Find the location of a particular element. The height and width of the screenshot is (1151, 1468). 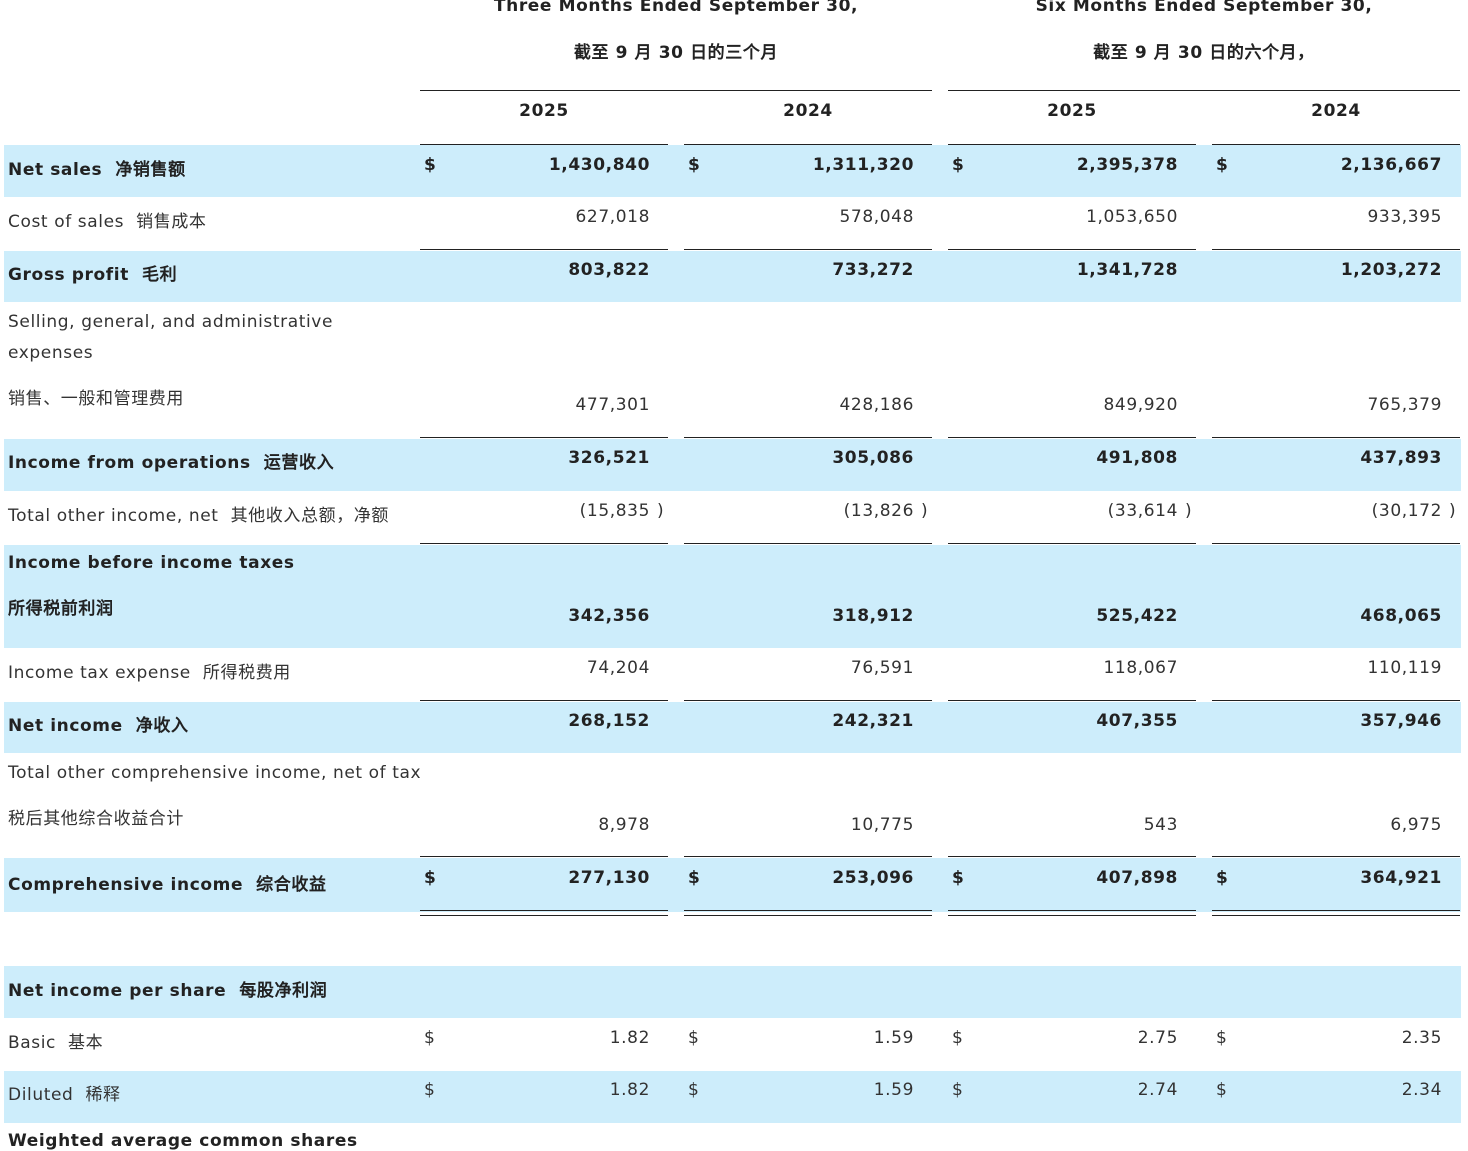

cell-value: 1,311,320 is located at coordinates (863, 165).